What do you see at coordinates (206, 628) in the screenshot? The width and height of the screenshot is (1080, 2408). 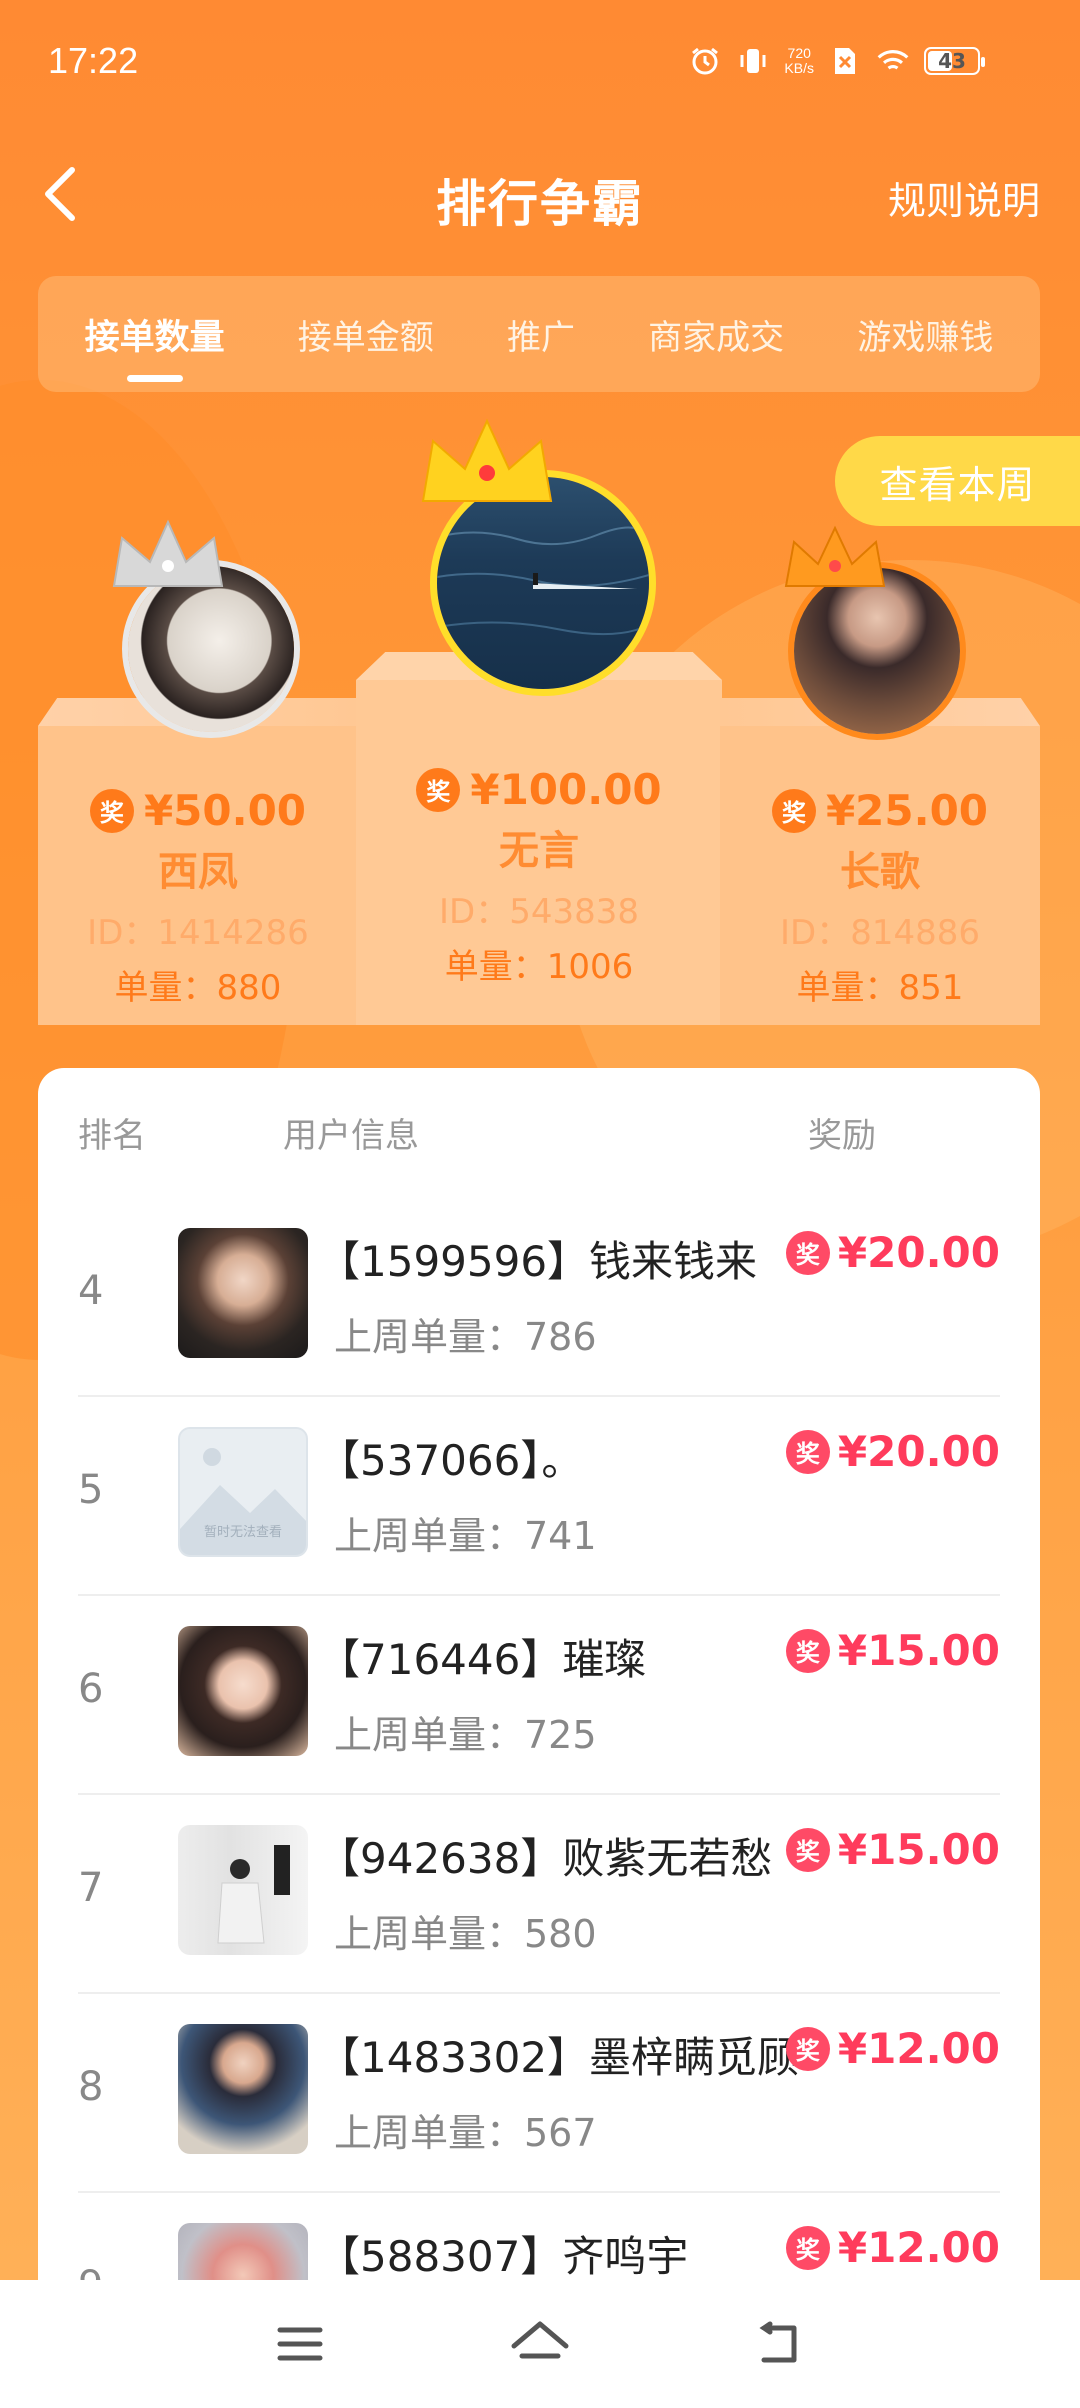 I see `avatar-second` at bounding box center [206, 628].